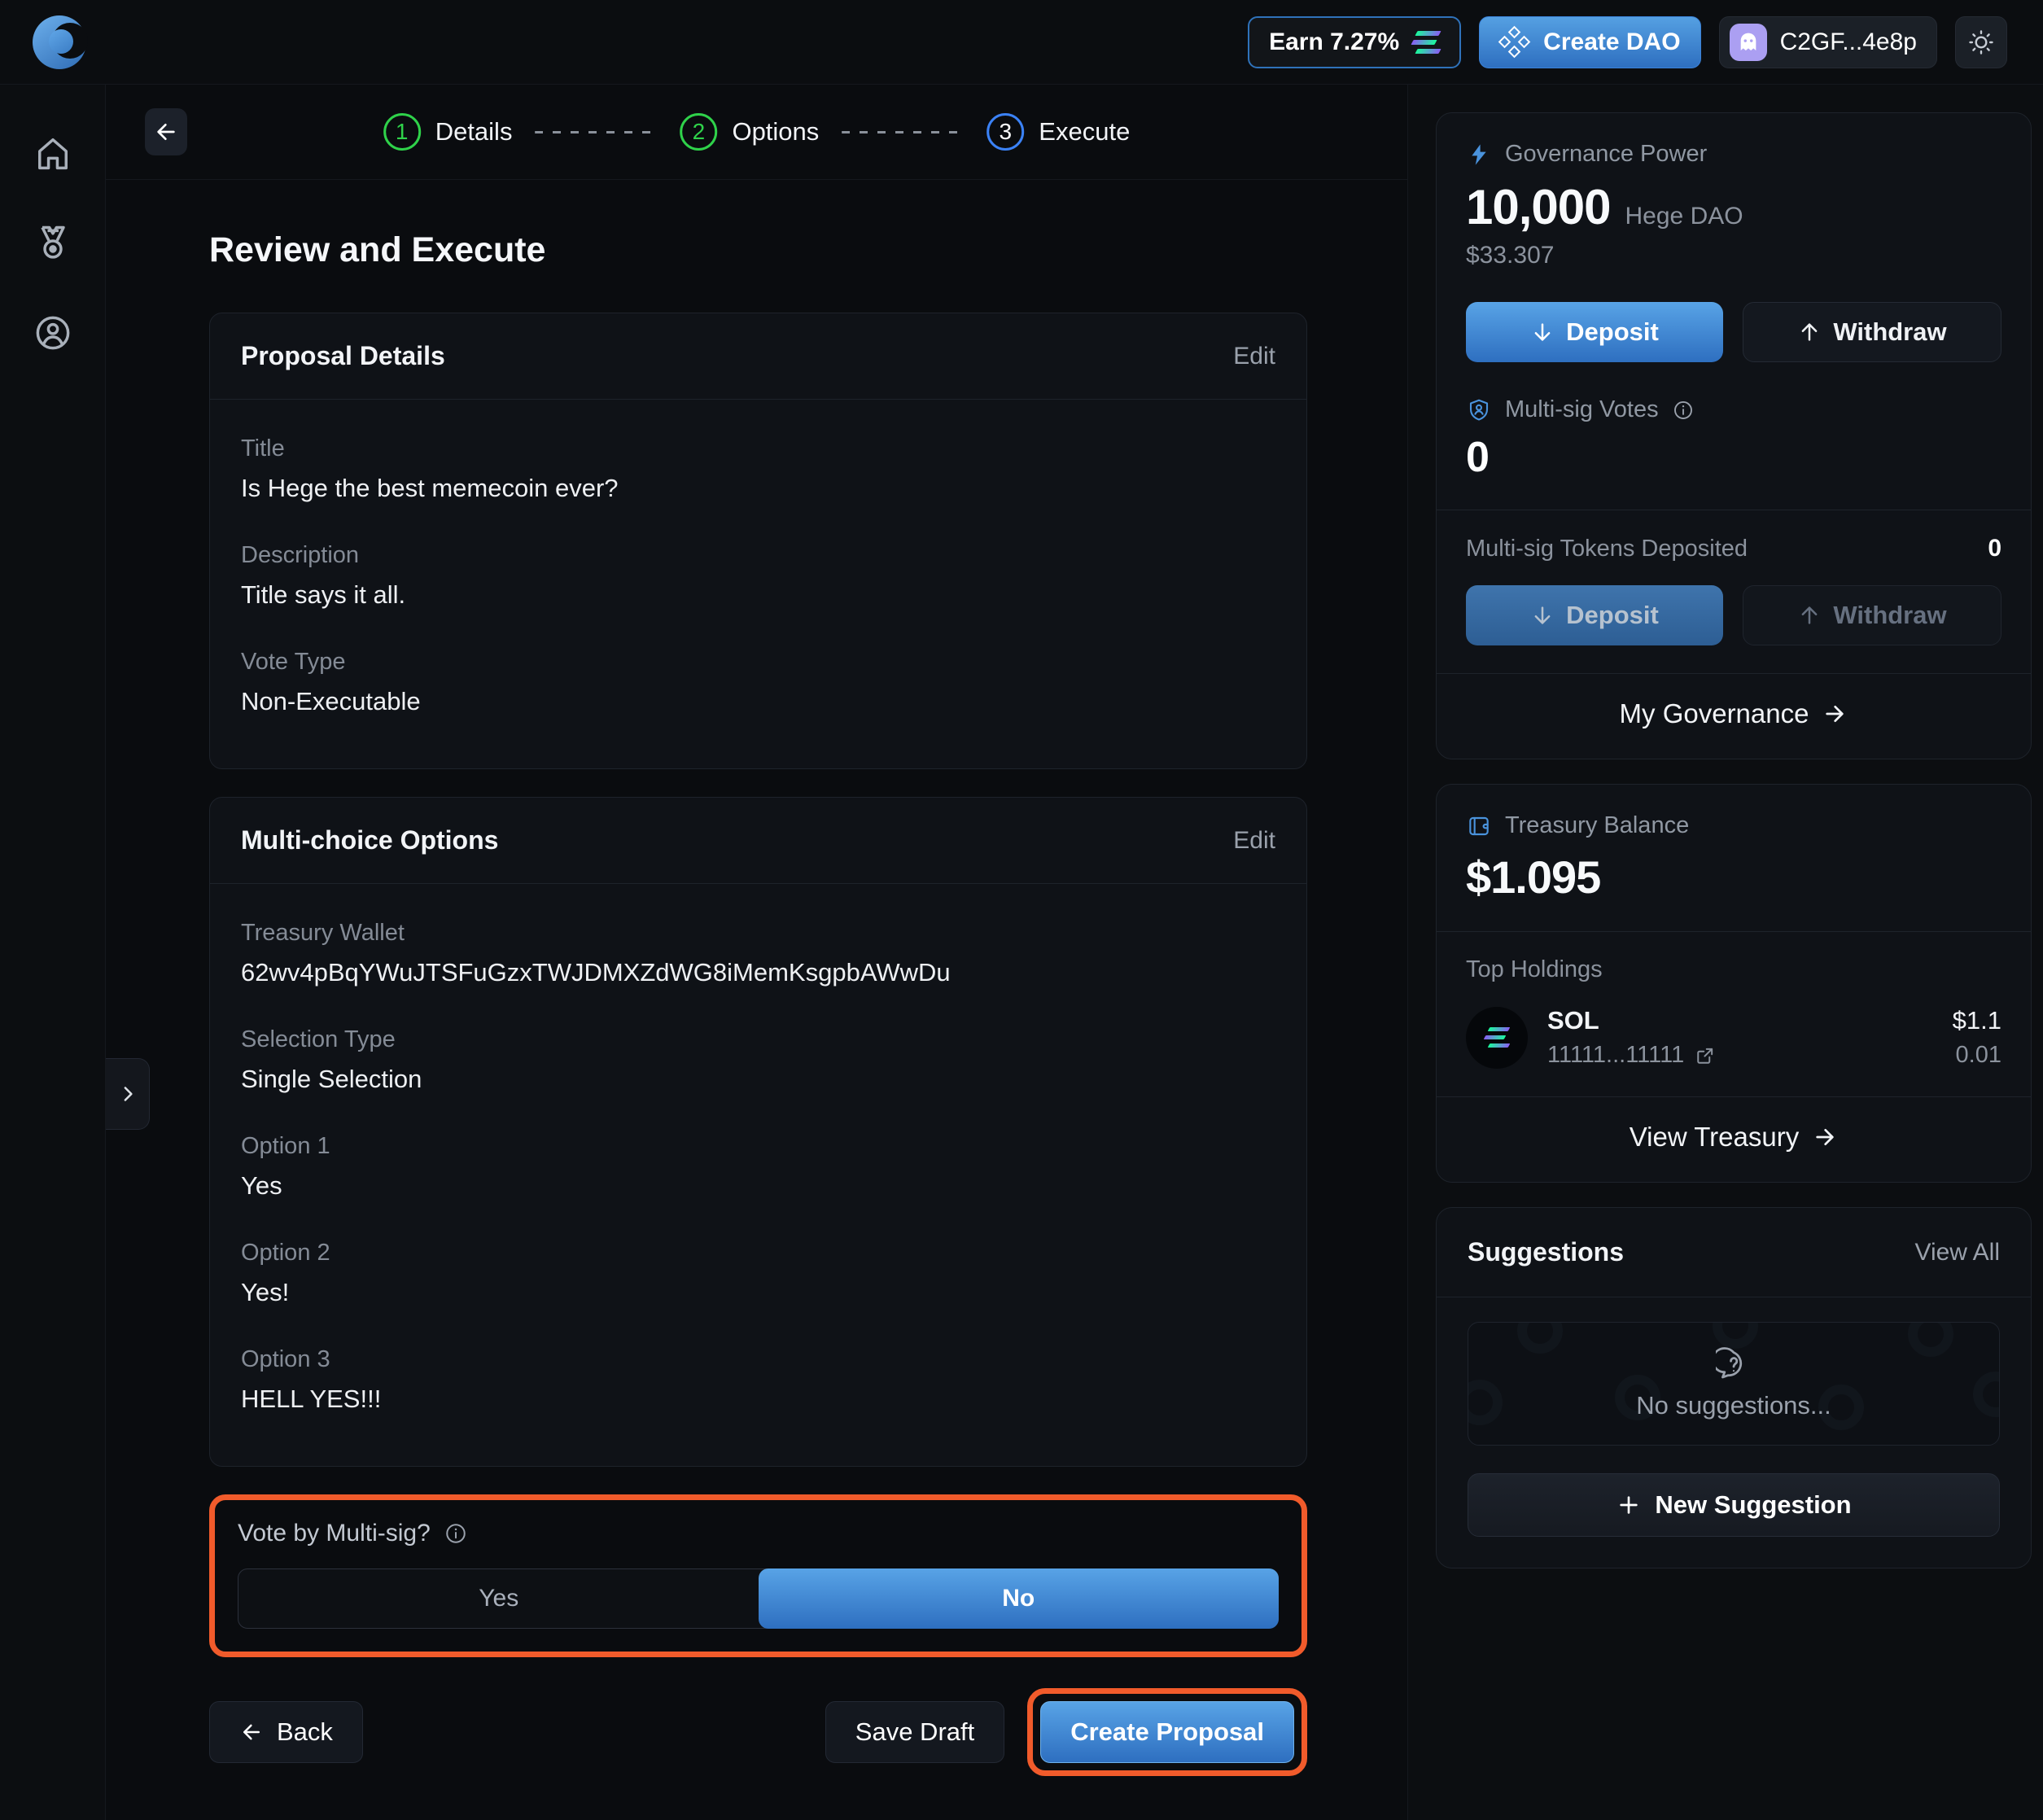  Describe the element at coordinates (498, 1598) in the screenshot. I see `multisig-toggle-yes: Yes` at that location.